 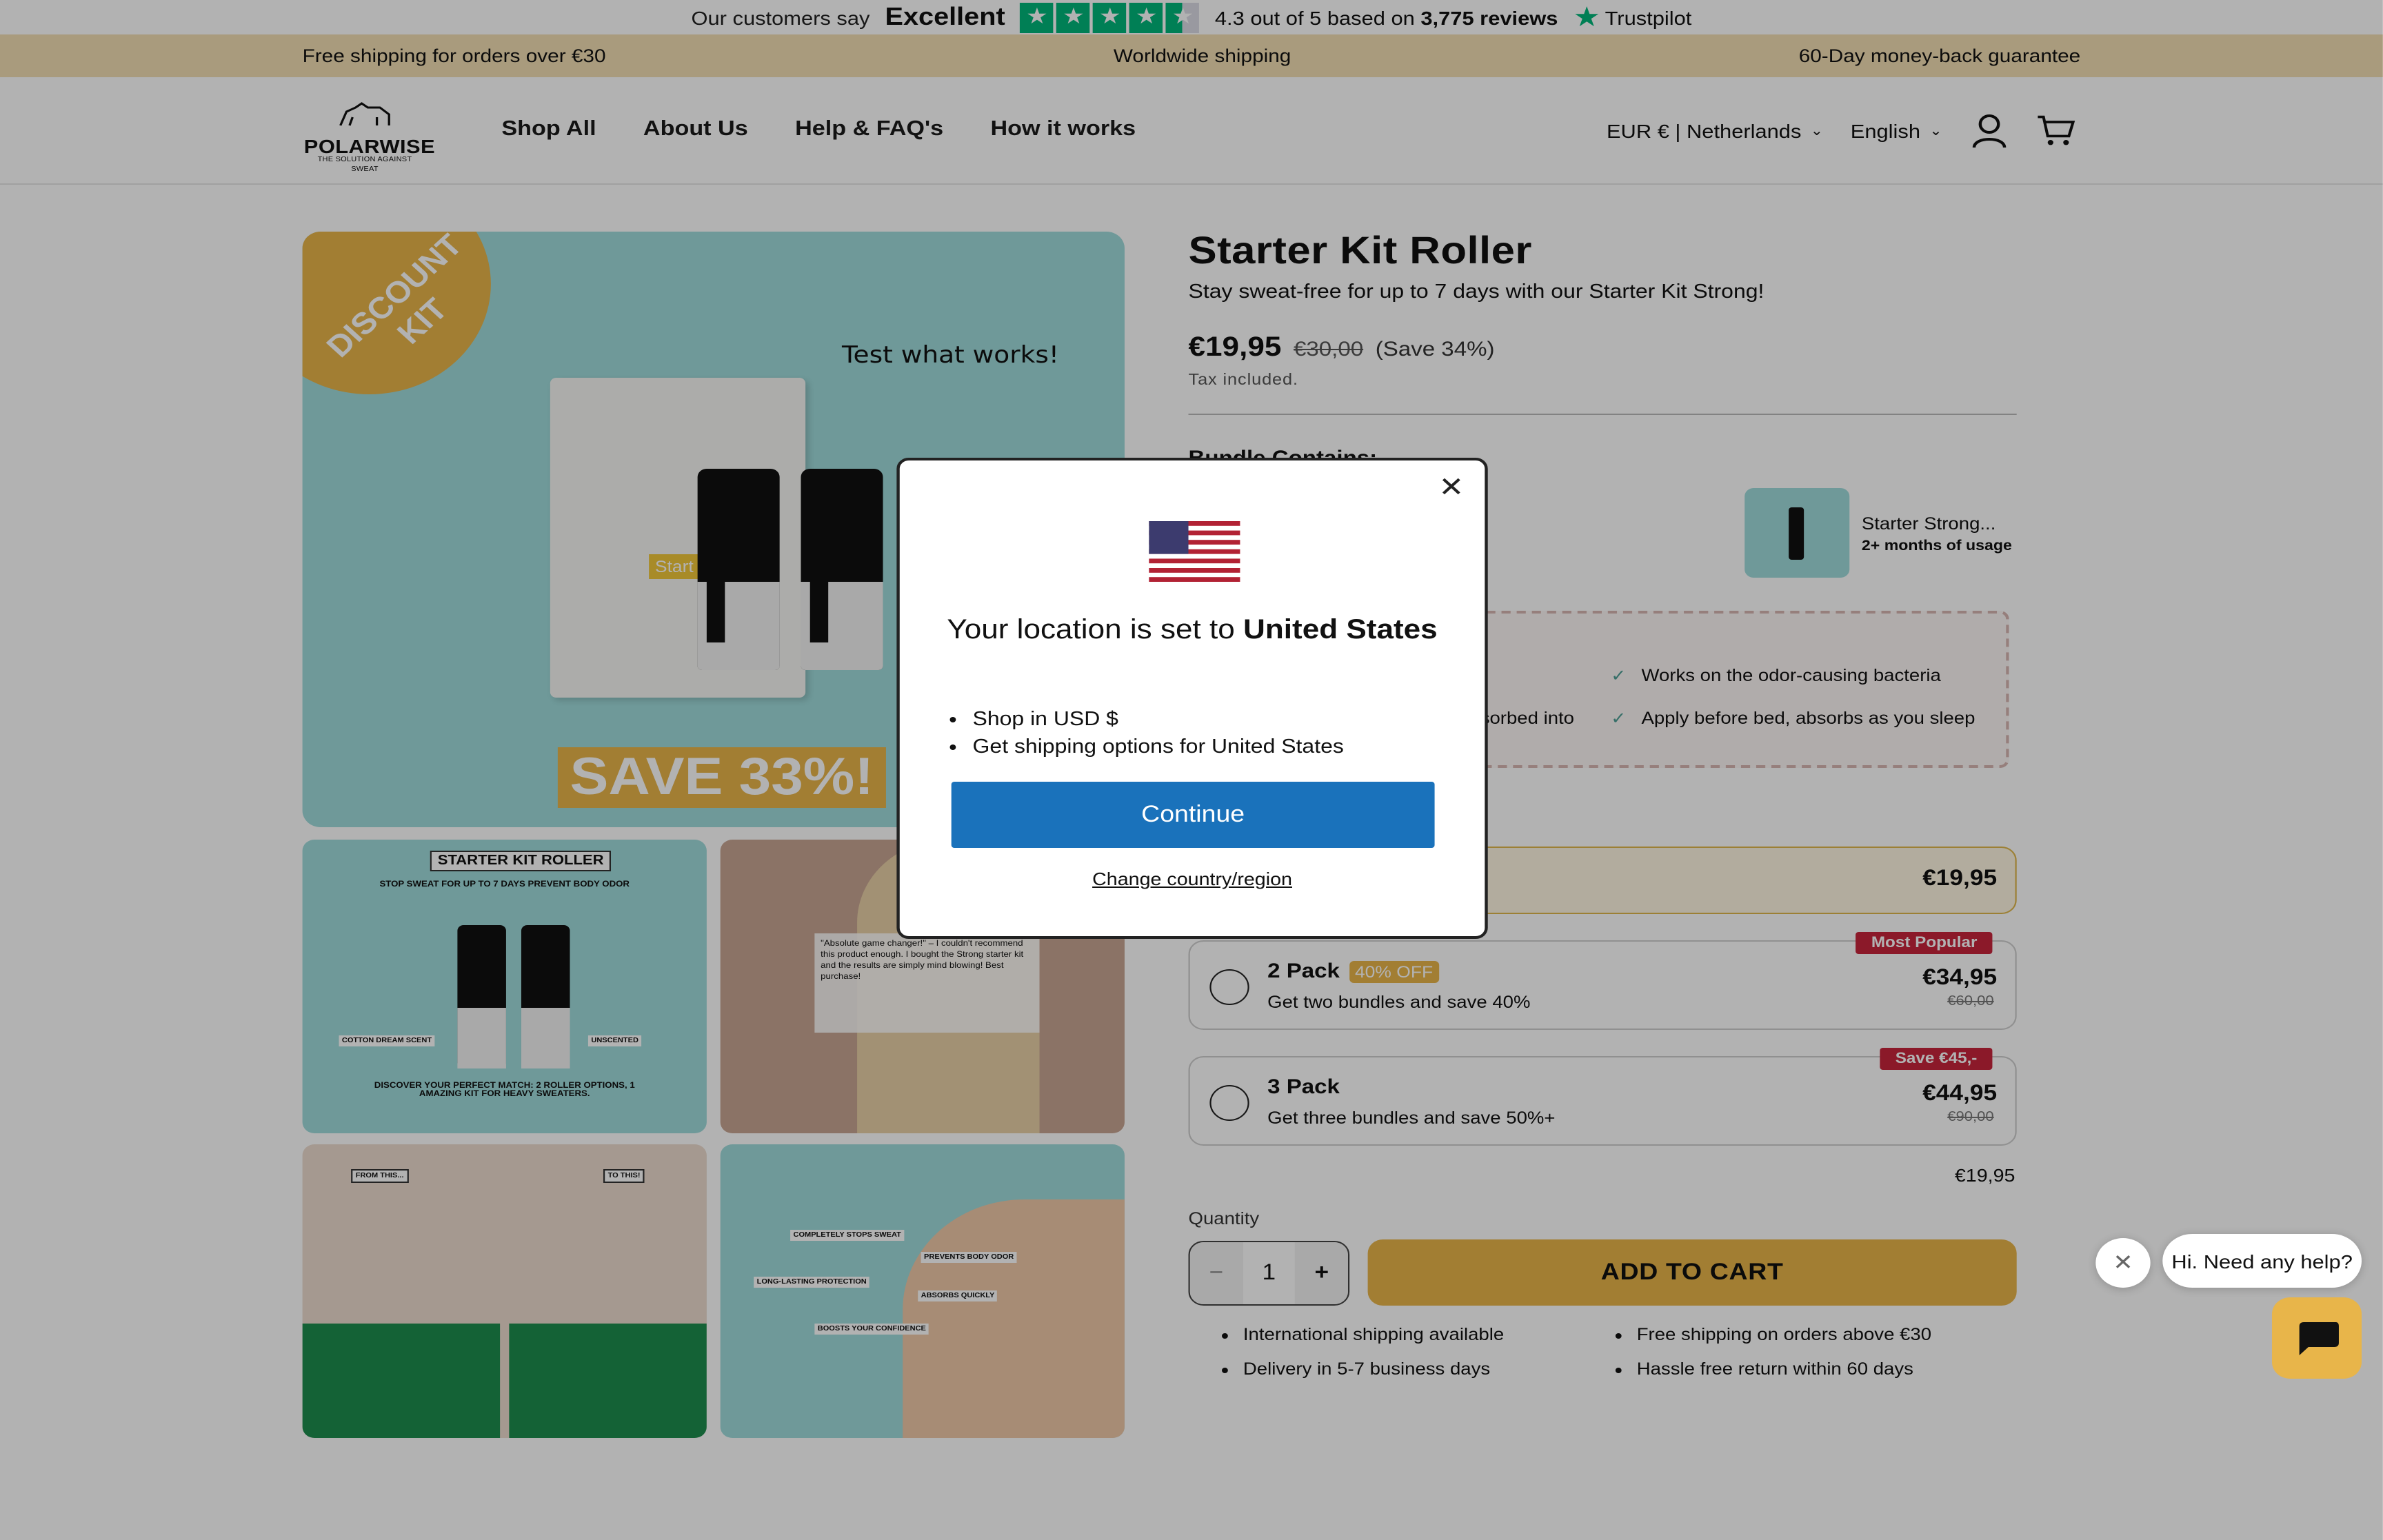 I want to click on modal-title: Your location is set to United States, so click(x=1192, y=630).